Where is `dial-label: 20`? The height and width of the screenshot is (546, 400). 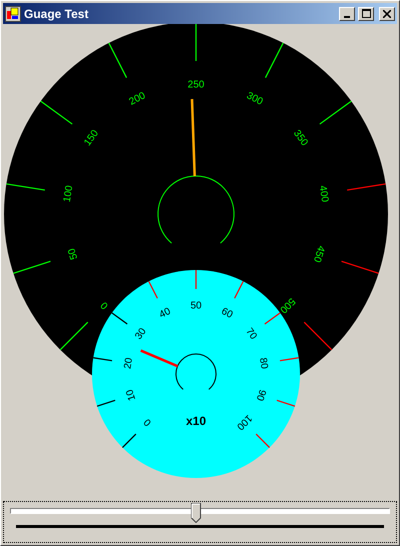
dial-label: 20 is located at coordinates (129, 363).